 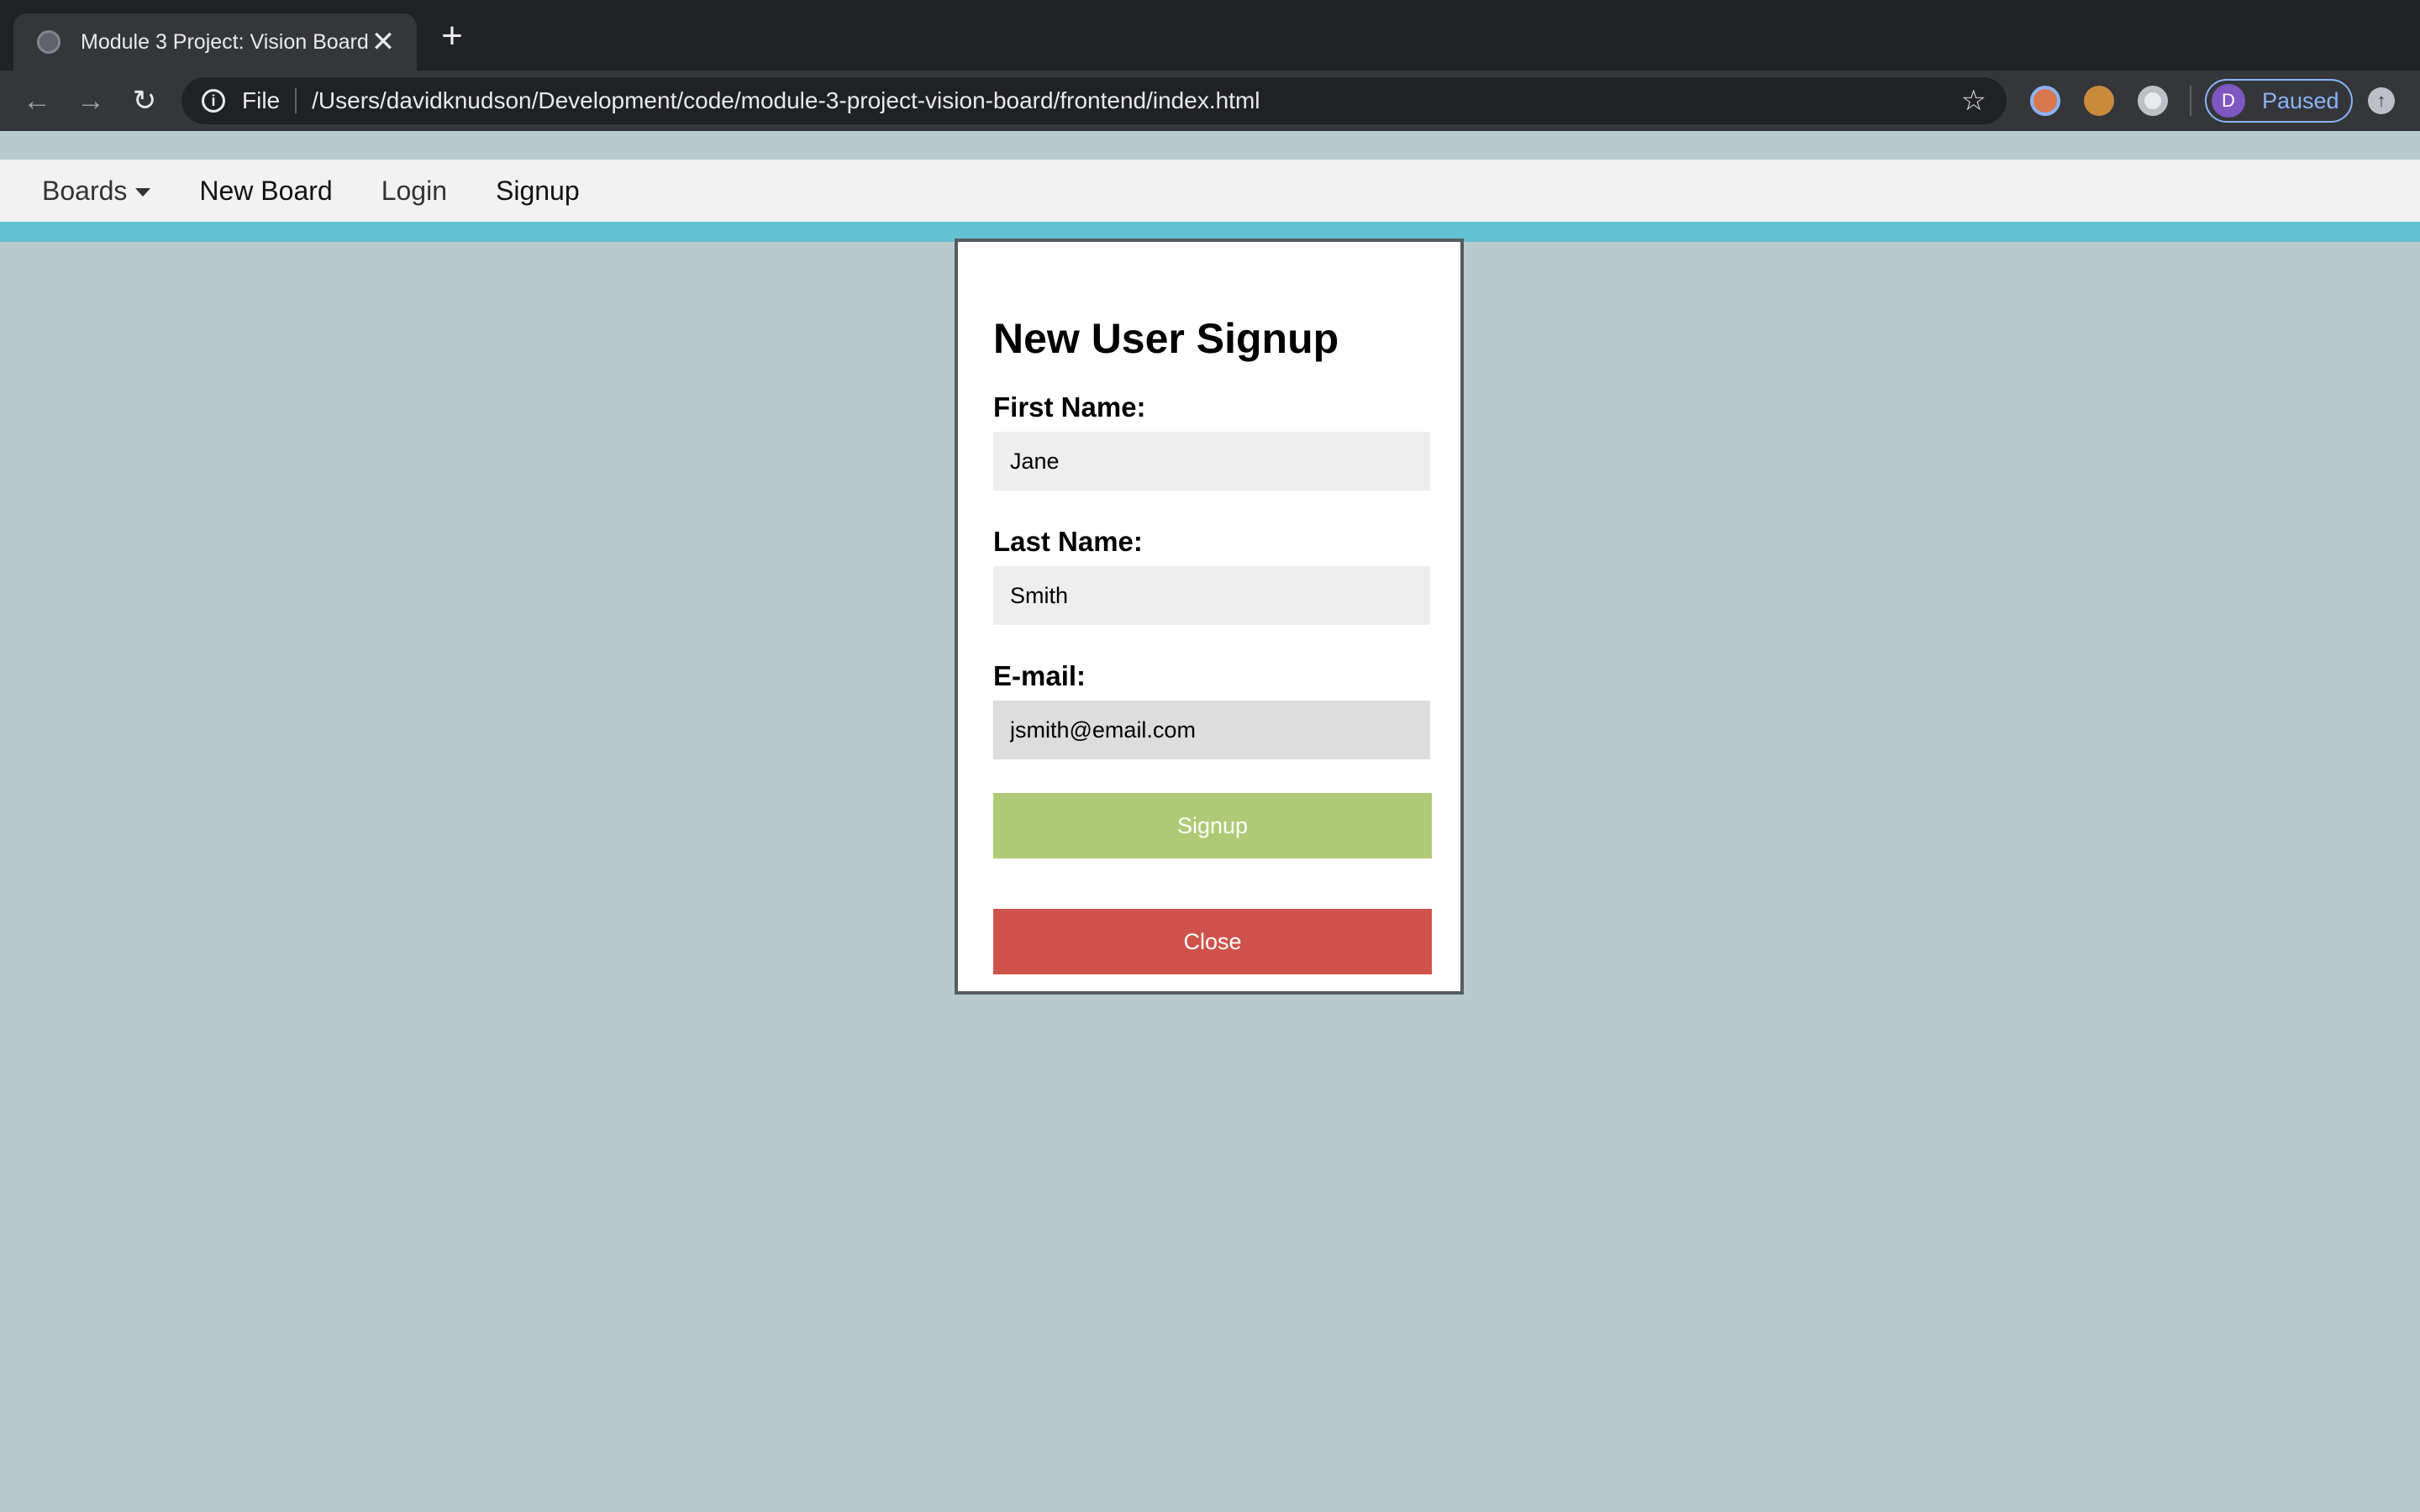 I want to click on address-bar-divider, so click(x=296, y=100).